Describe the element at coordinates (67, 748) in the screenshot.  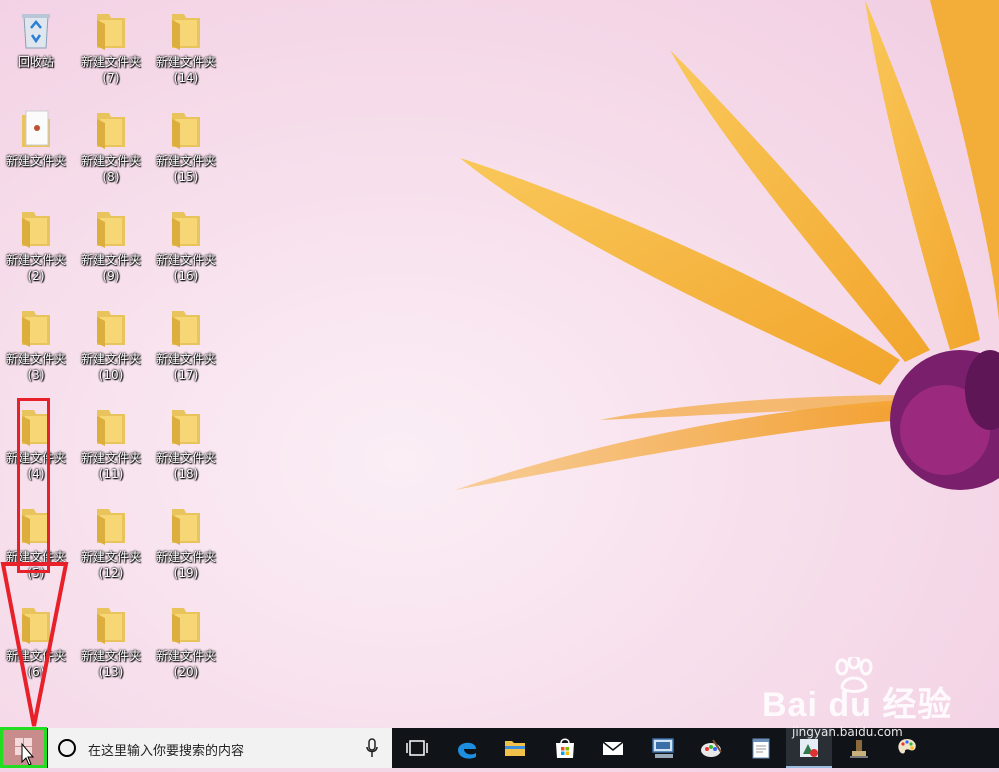
I see `cortana-icon` at that location.